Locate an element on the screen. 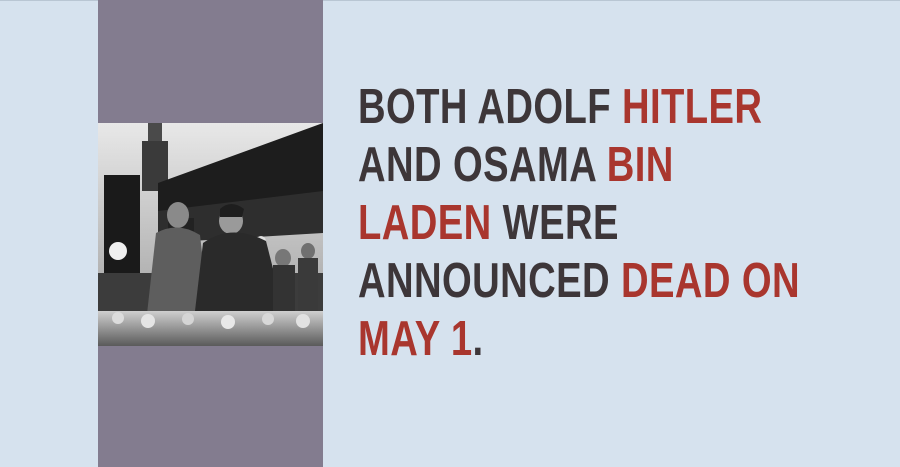 This screenshot has height=467, width=900. fact-text-highlight: HITLER is located at coordinates (692, 107).